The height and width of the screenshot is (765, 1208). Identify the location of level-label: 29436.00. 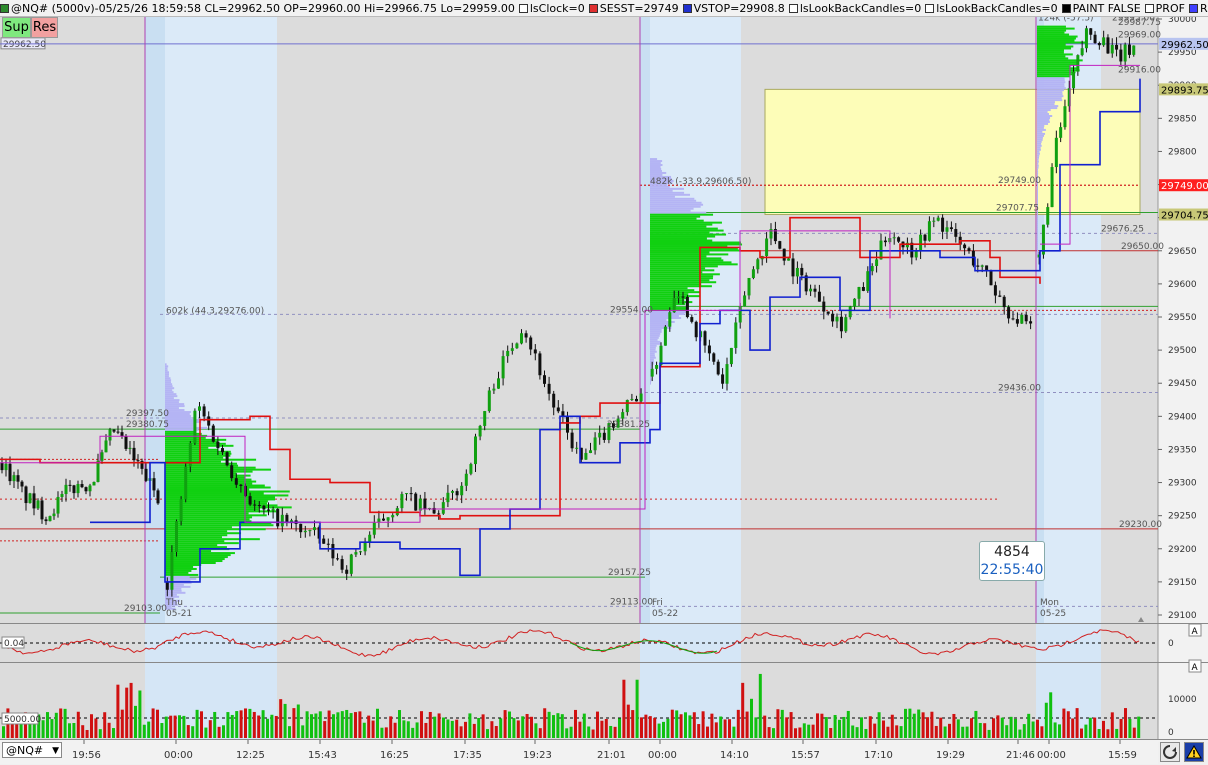
(1019, 388).